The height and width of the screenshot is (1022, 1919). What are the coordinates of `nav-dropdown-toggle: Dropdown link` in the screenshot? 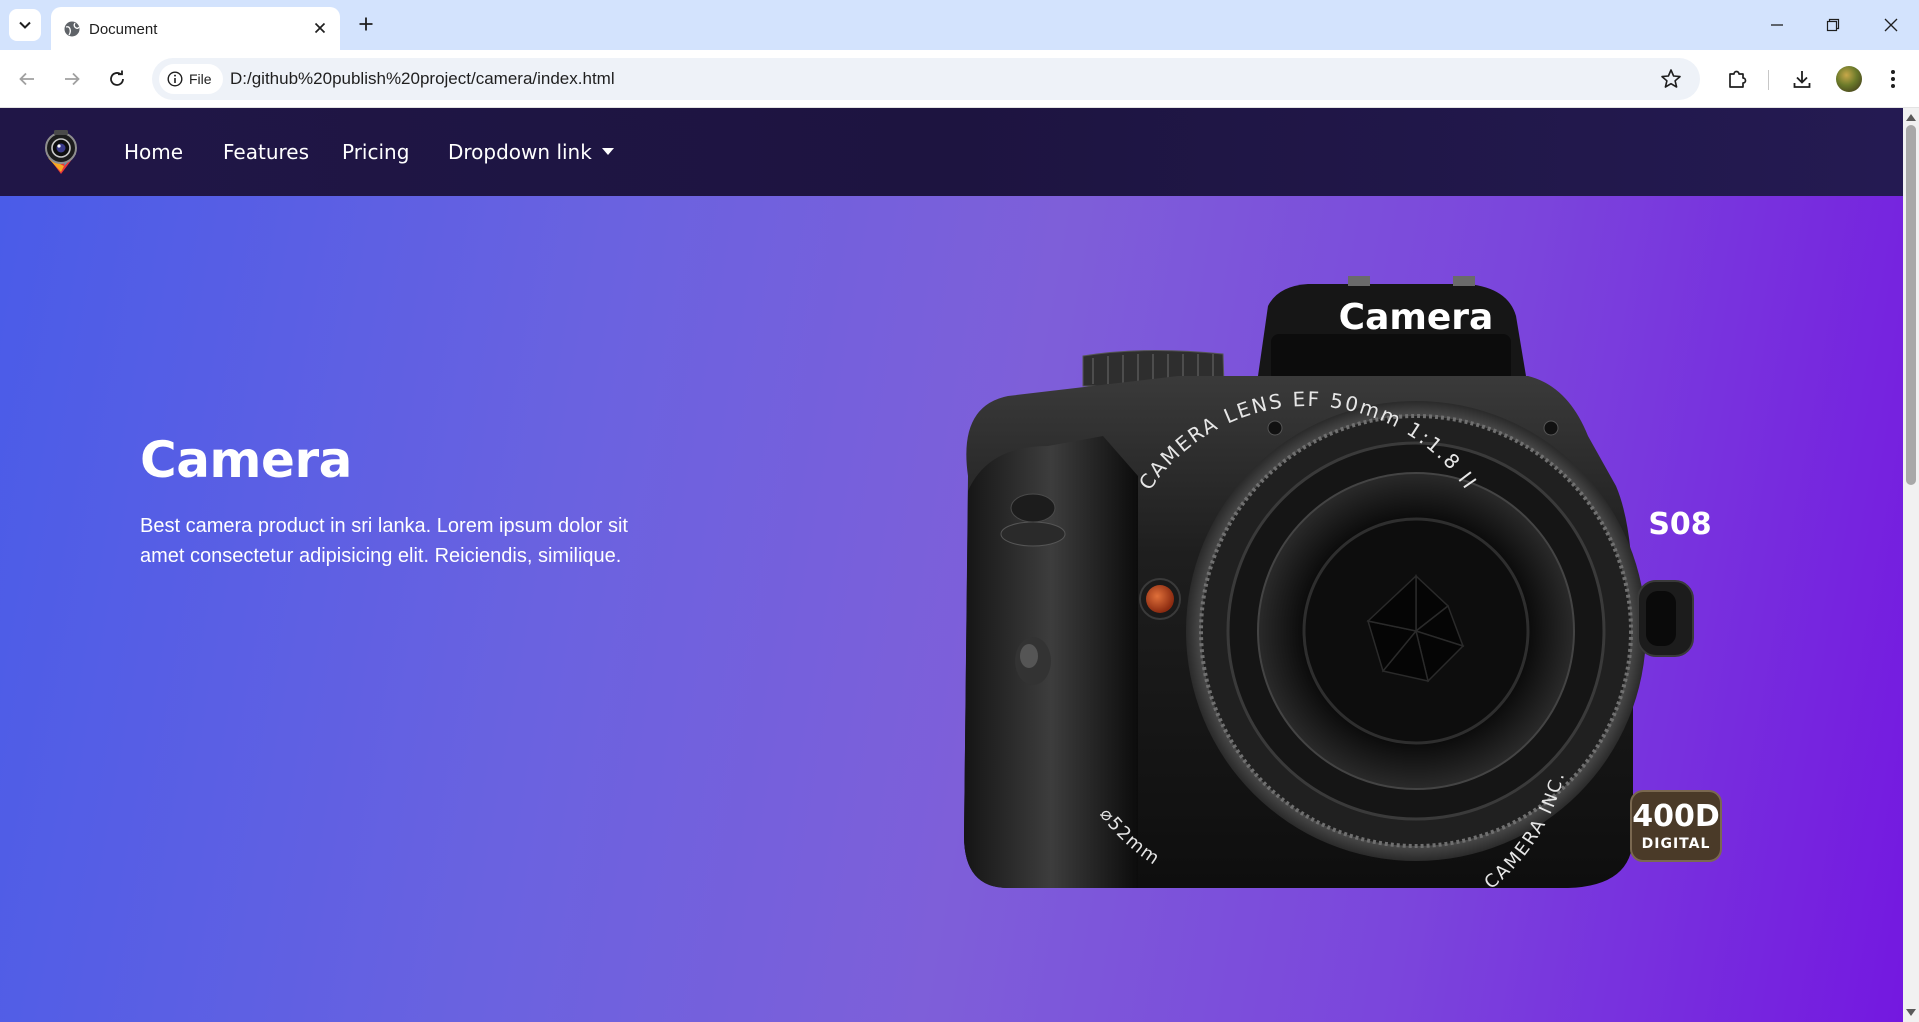 It's located at (531, 152).